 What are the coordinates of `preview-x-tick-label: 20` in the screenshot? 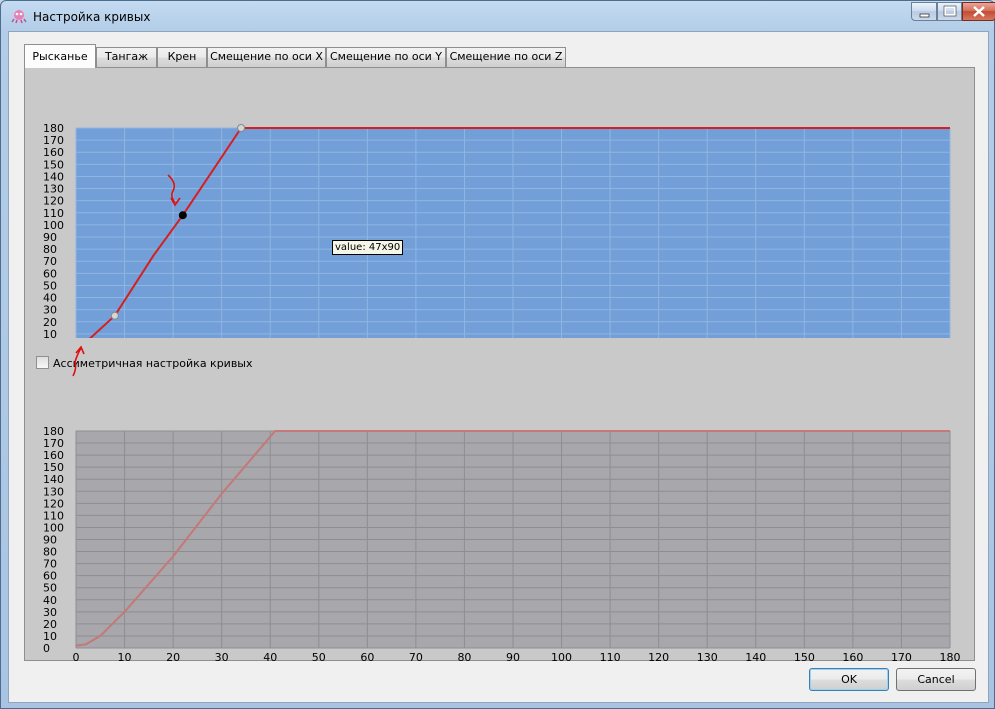 It's located at (173, 656).